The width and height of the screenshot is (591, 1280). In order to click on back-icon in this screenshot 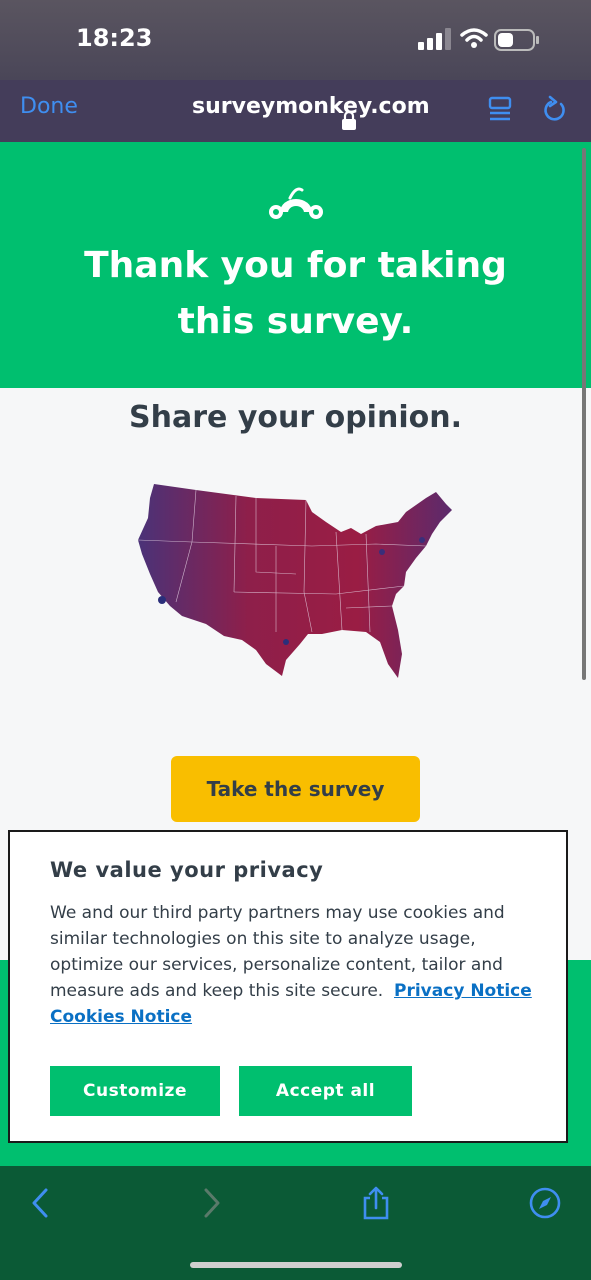, I will do `click(41, 1203)`.